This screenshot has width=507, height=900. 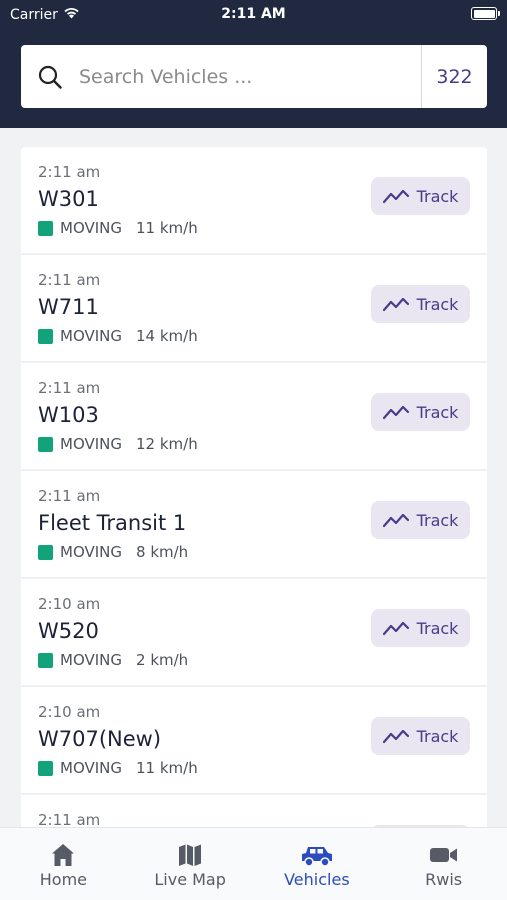 What do you see at coordinates (254, 417) in the screenshot?
I see `vehicle-row: 2:11 am W103 MOVING 12 km/h Track` at bounding box center [254, 417].